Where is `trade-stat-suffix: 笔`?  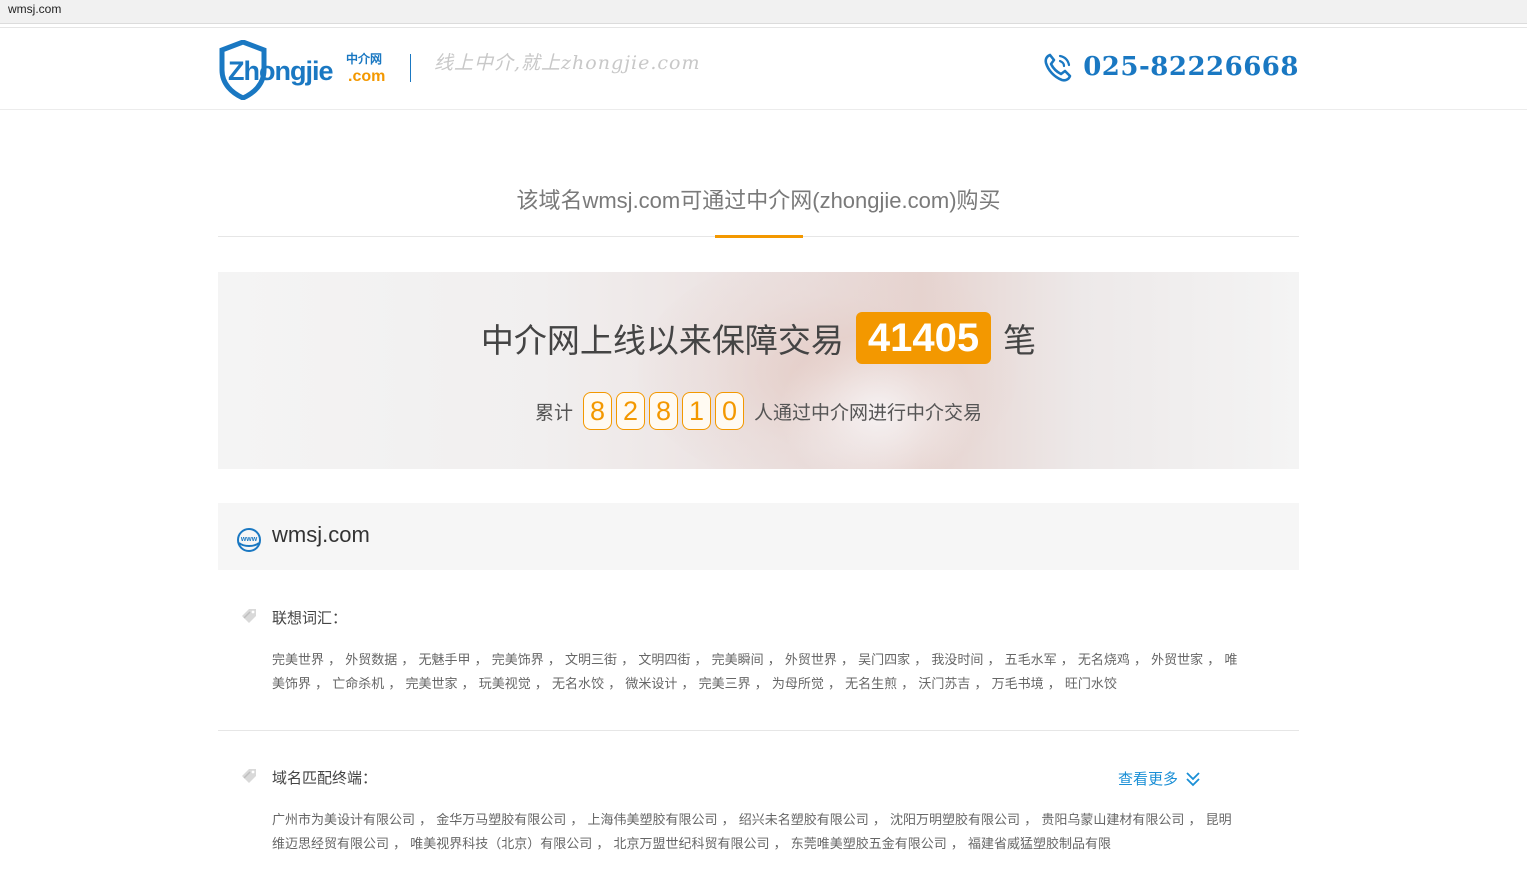 trade-stat-suffix: 笔 is located at coordinates (1020, 340).